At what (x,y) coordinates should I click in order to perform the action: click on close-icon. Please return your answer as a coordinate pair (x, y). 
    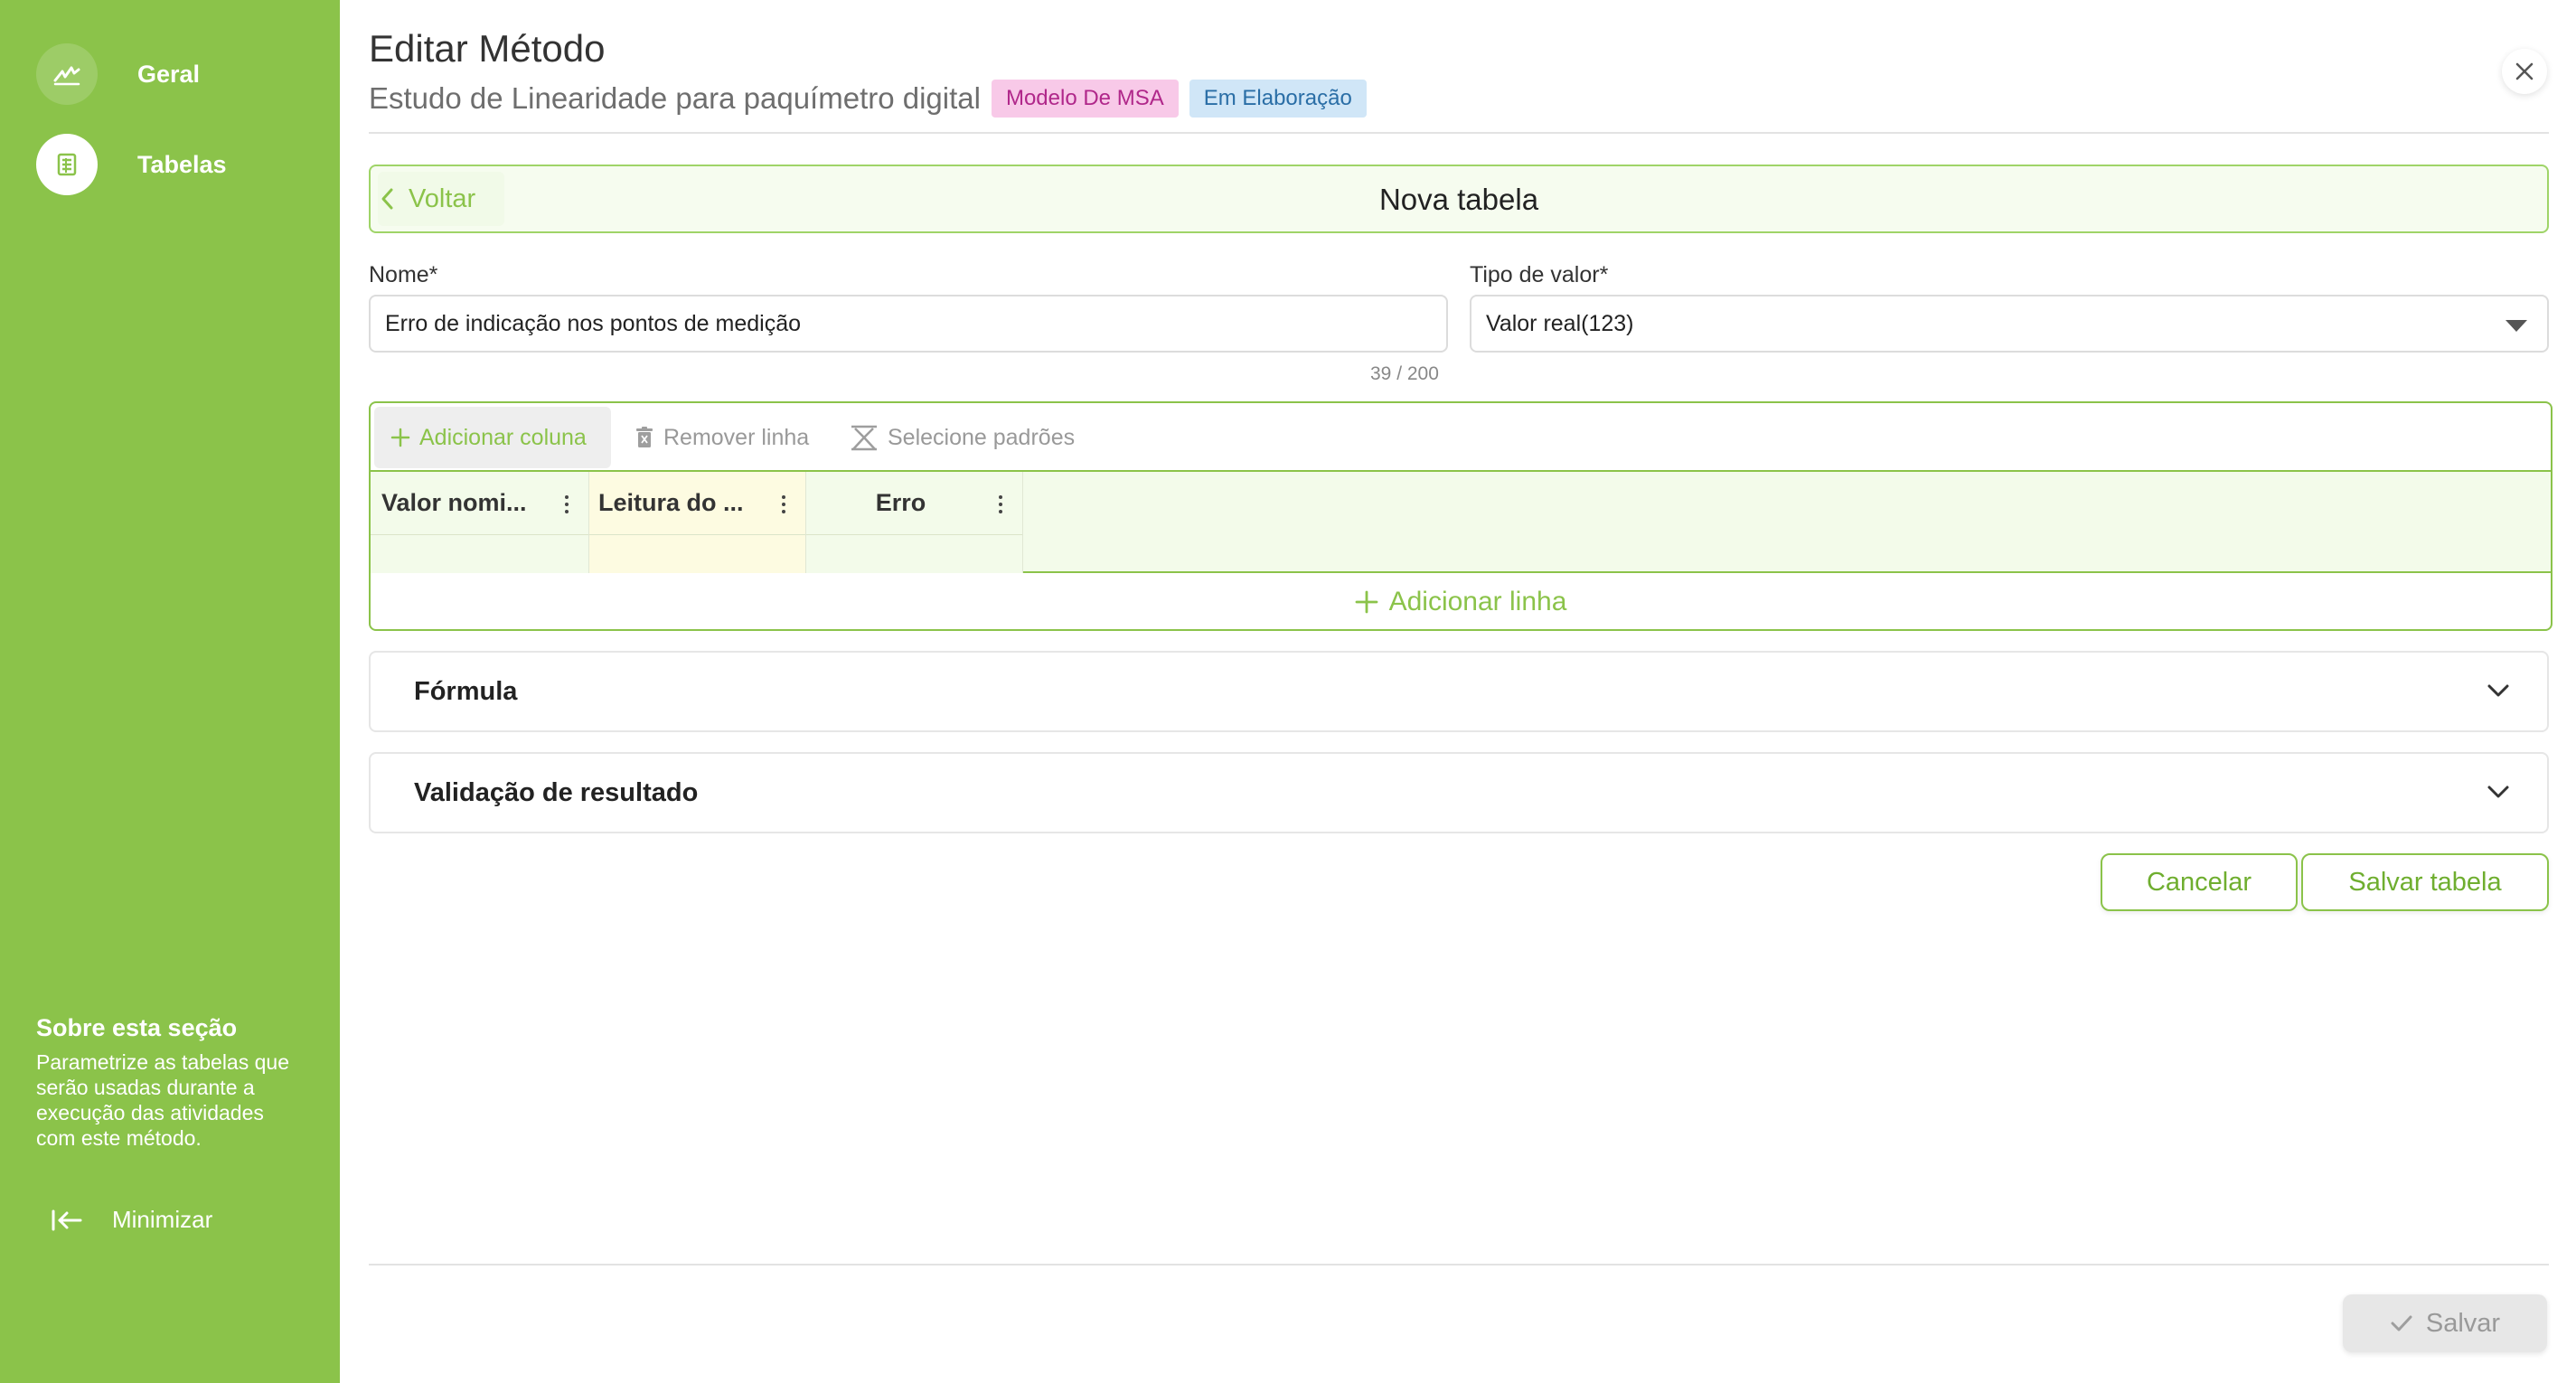
    Looking at the image, I should click on (2524, 71).